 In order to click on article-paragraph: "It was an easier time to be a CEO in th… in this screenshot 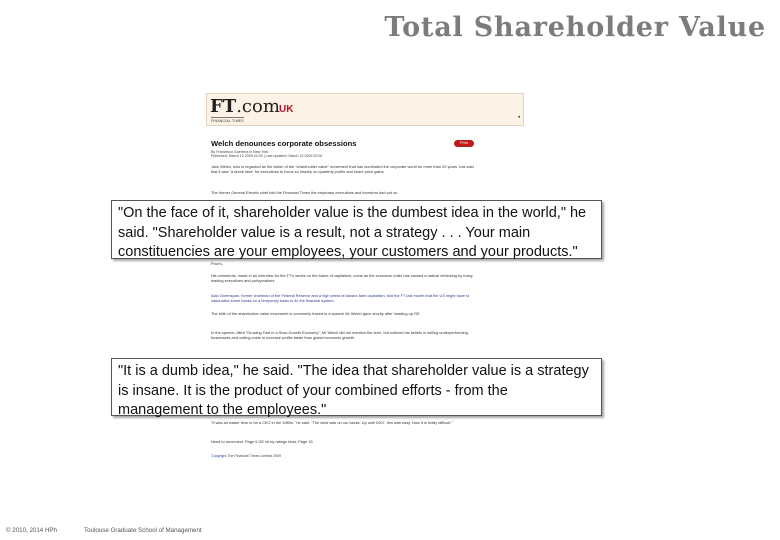, I will do `click(332, 422)`.